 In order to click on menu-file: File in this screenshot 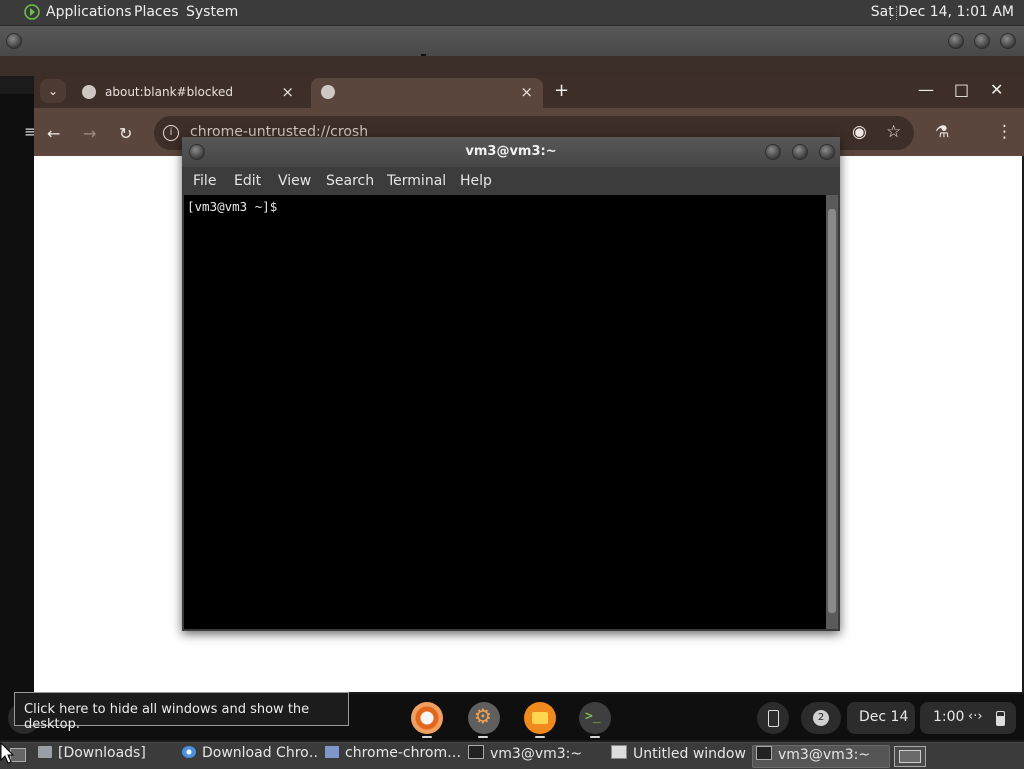, I will do `click(204, 181)`.